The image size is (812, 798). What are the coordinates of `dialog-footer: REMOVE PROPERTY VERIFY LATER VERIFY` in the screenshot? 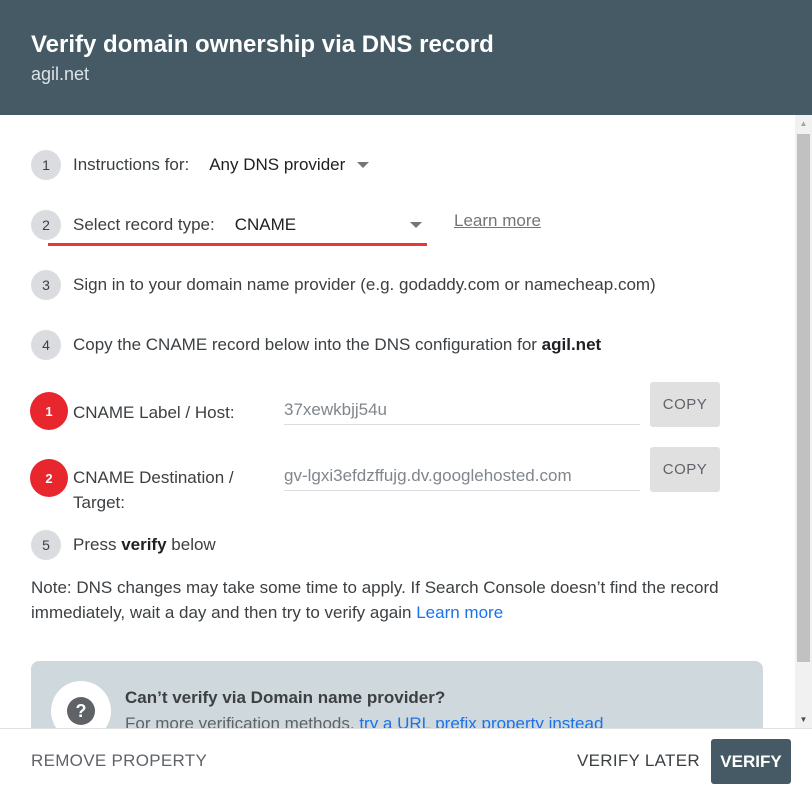 It's located at (406, 763).